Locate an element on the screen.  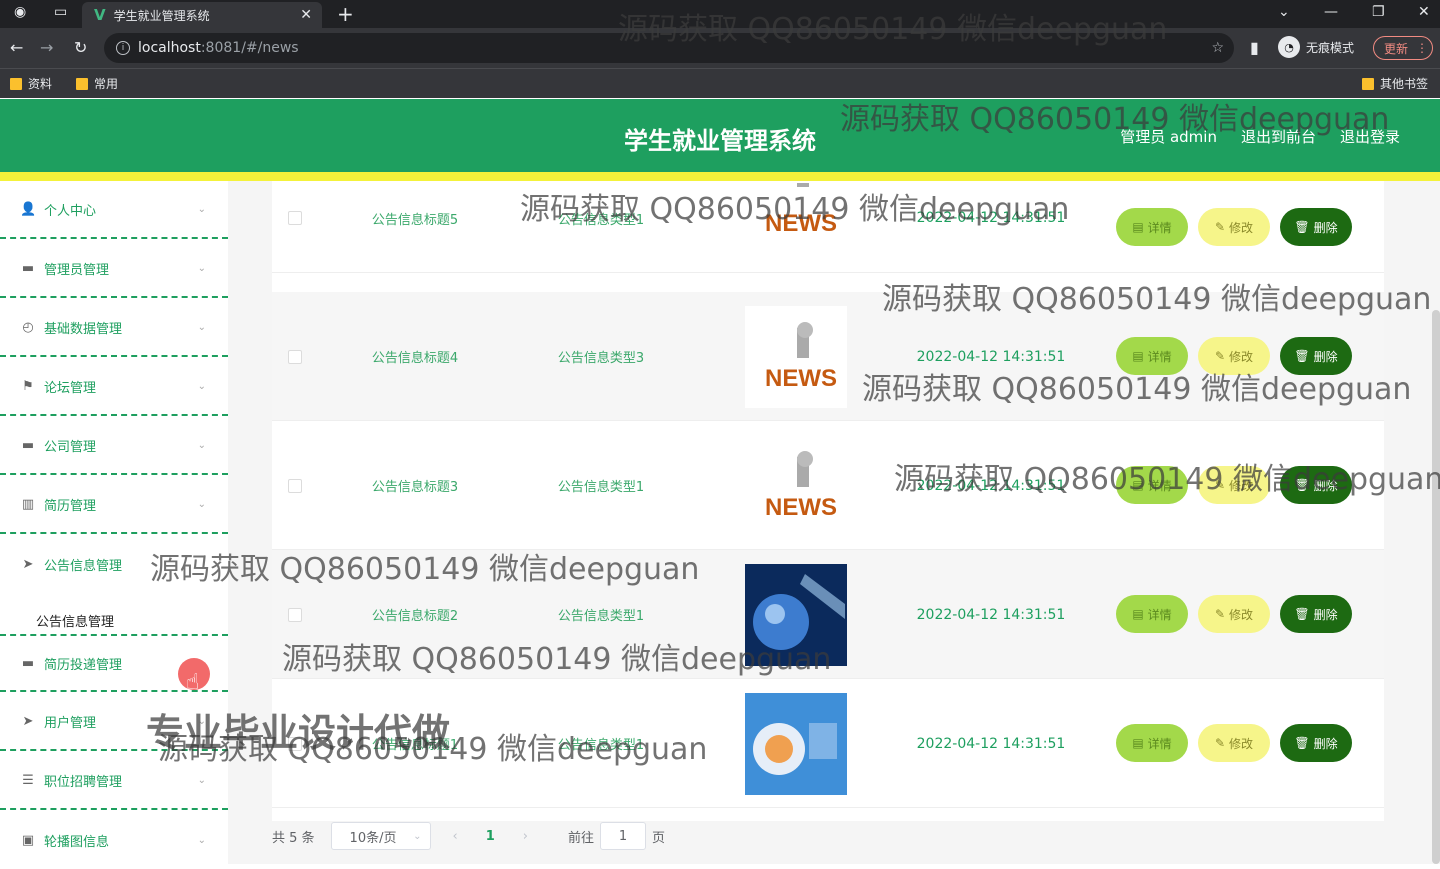
notice-type: 公告信息类型3 is located at coordinates (601, 358).